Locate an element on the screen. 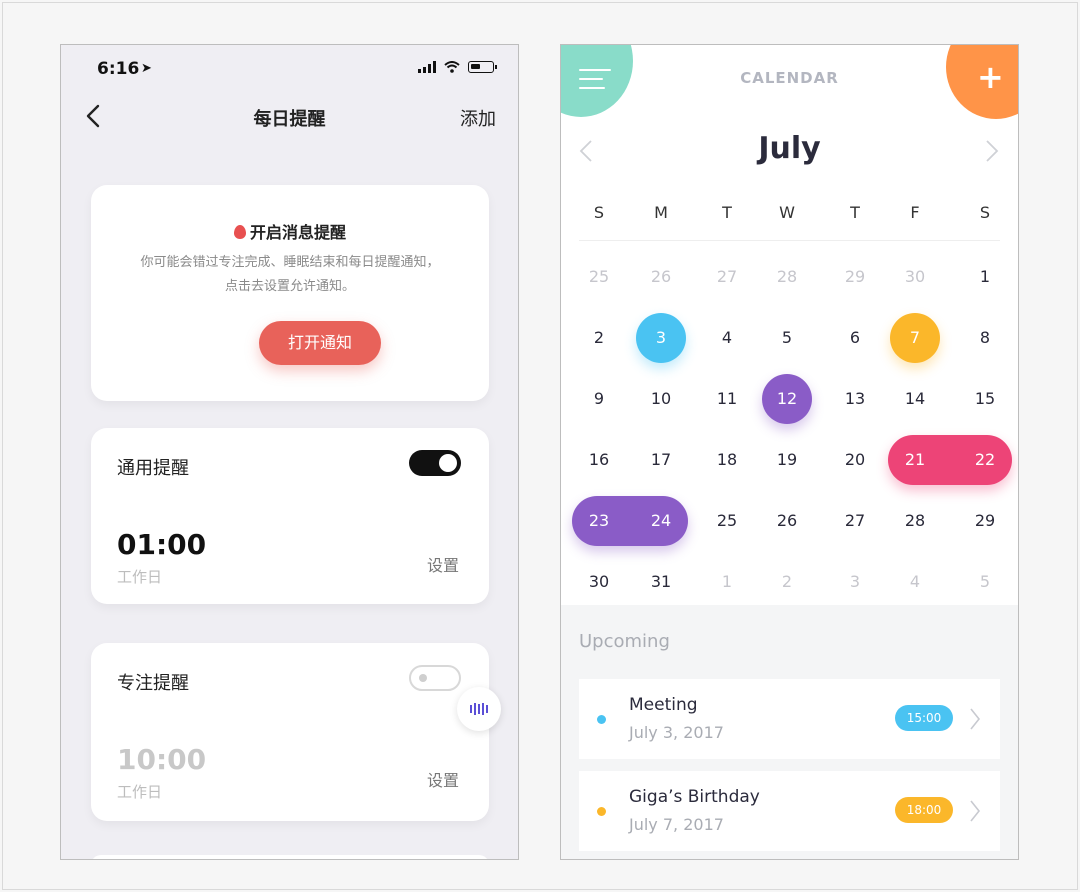  status-icons is located at coordinates (457, 67).